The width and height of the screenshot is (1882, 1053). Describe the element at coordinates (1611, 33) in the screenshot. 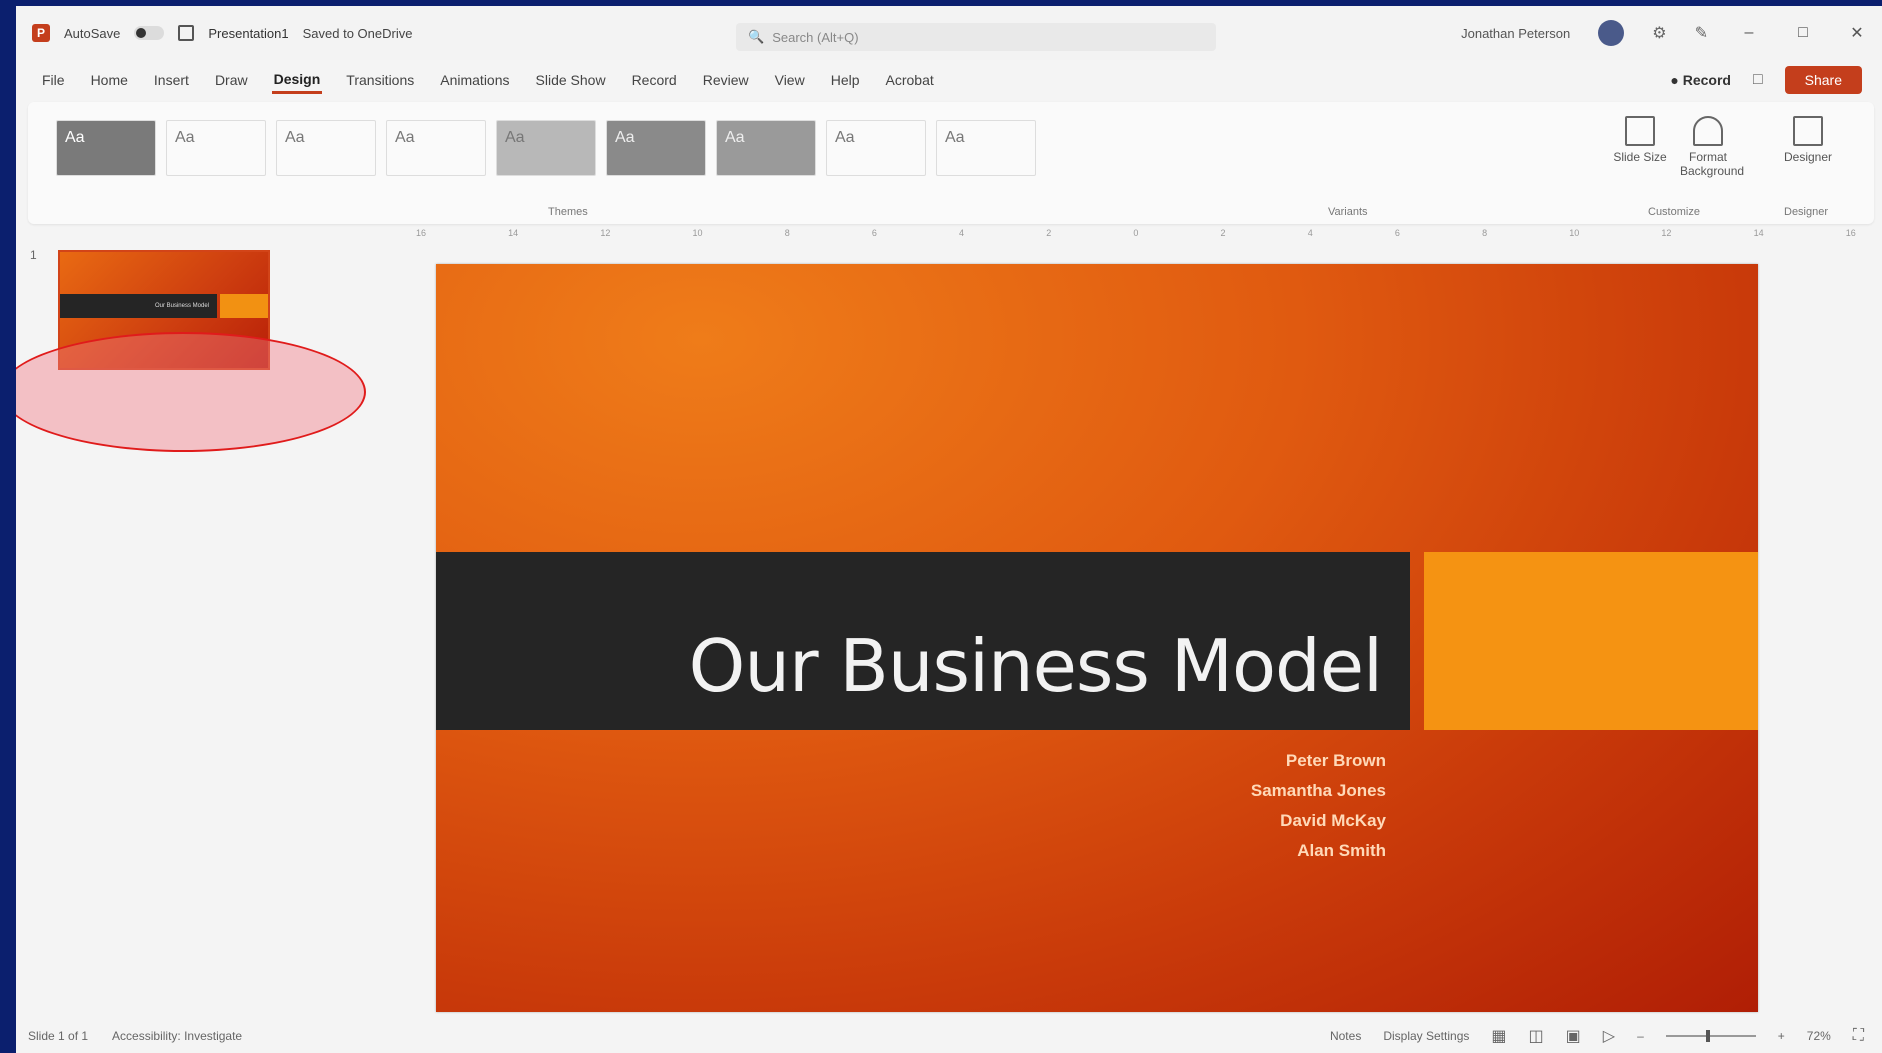

I see `avatar` at that location.